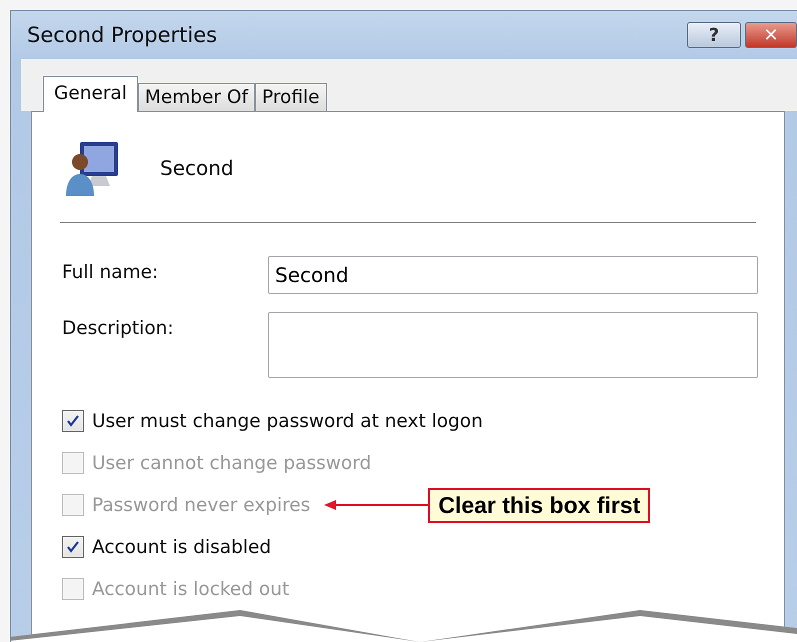 Image resolution: width=797 pixels, height=642 pixels. I want to click on checkbox-label: Account is disabled, so click(182, 547).